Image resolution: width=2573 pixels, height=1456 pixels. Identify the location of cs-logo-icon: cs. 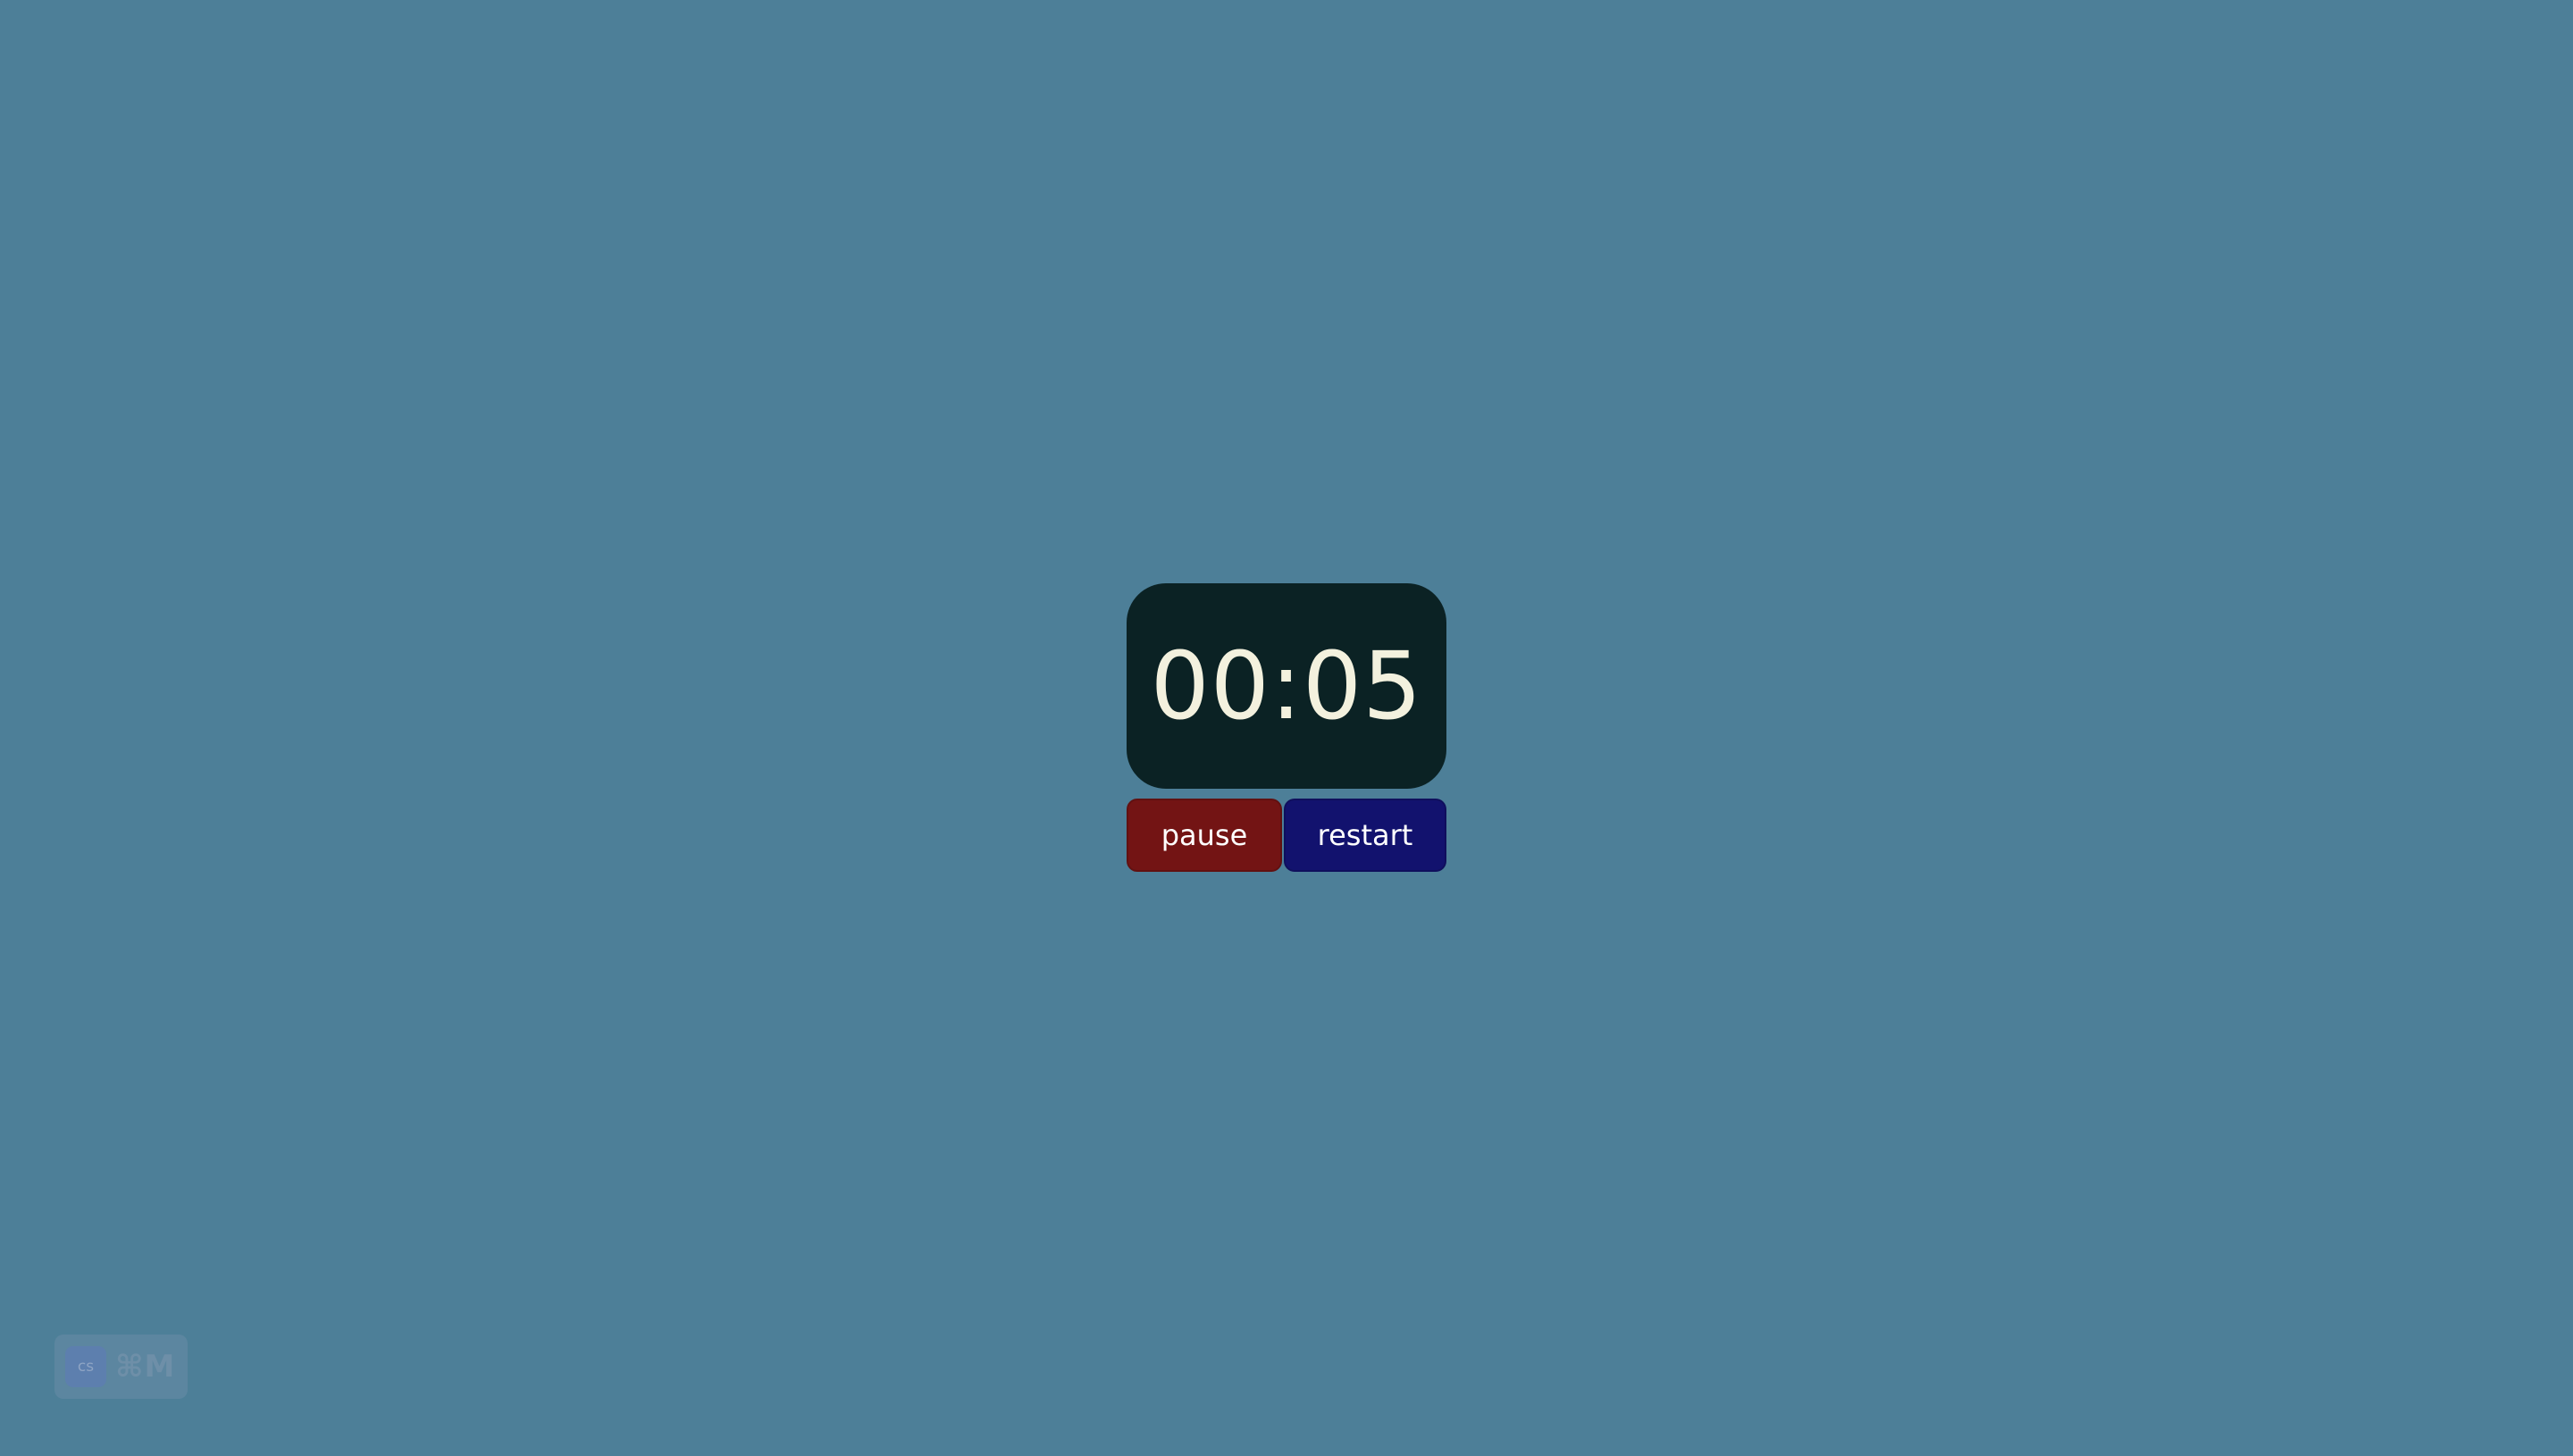
(85, 1366).